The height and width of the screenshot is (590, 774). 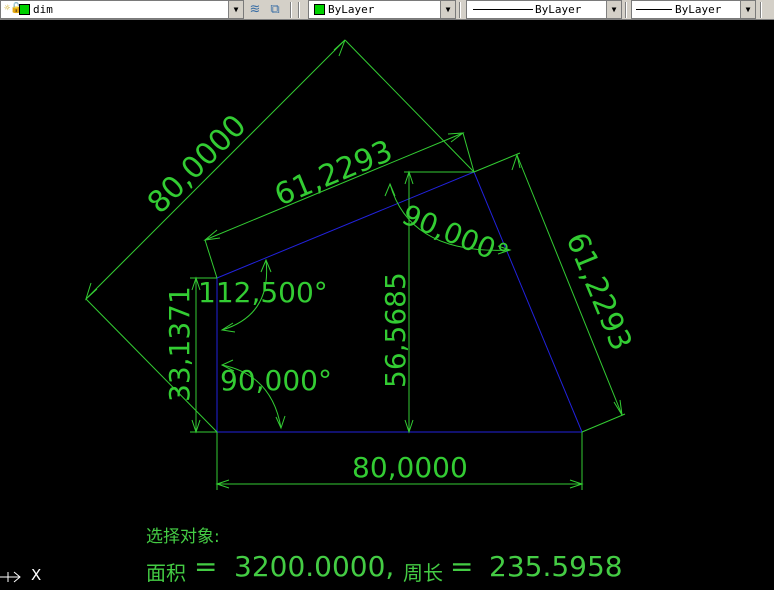 What do you see at coordinates (462, 566) in the screenshot?
I see `perimeter-equals: =` at bounding box center [462, 566].